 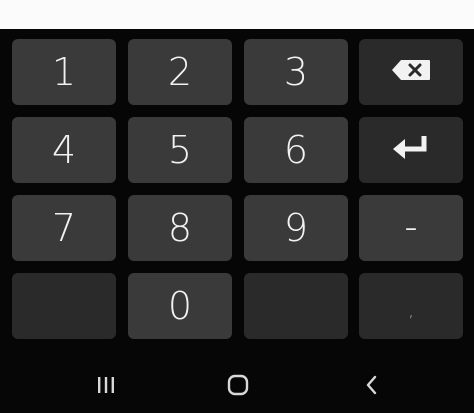 What do you see at coordinates (64, 306) in the screenshot?
I see `key-blank-left` at bounding box center [64, 306].